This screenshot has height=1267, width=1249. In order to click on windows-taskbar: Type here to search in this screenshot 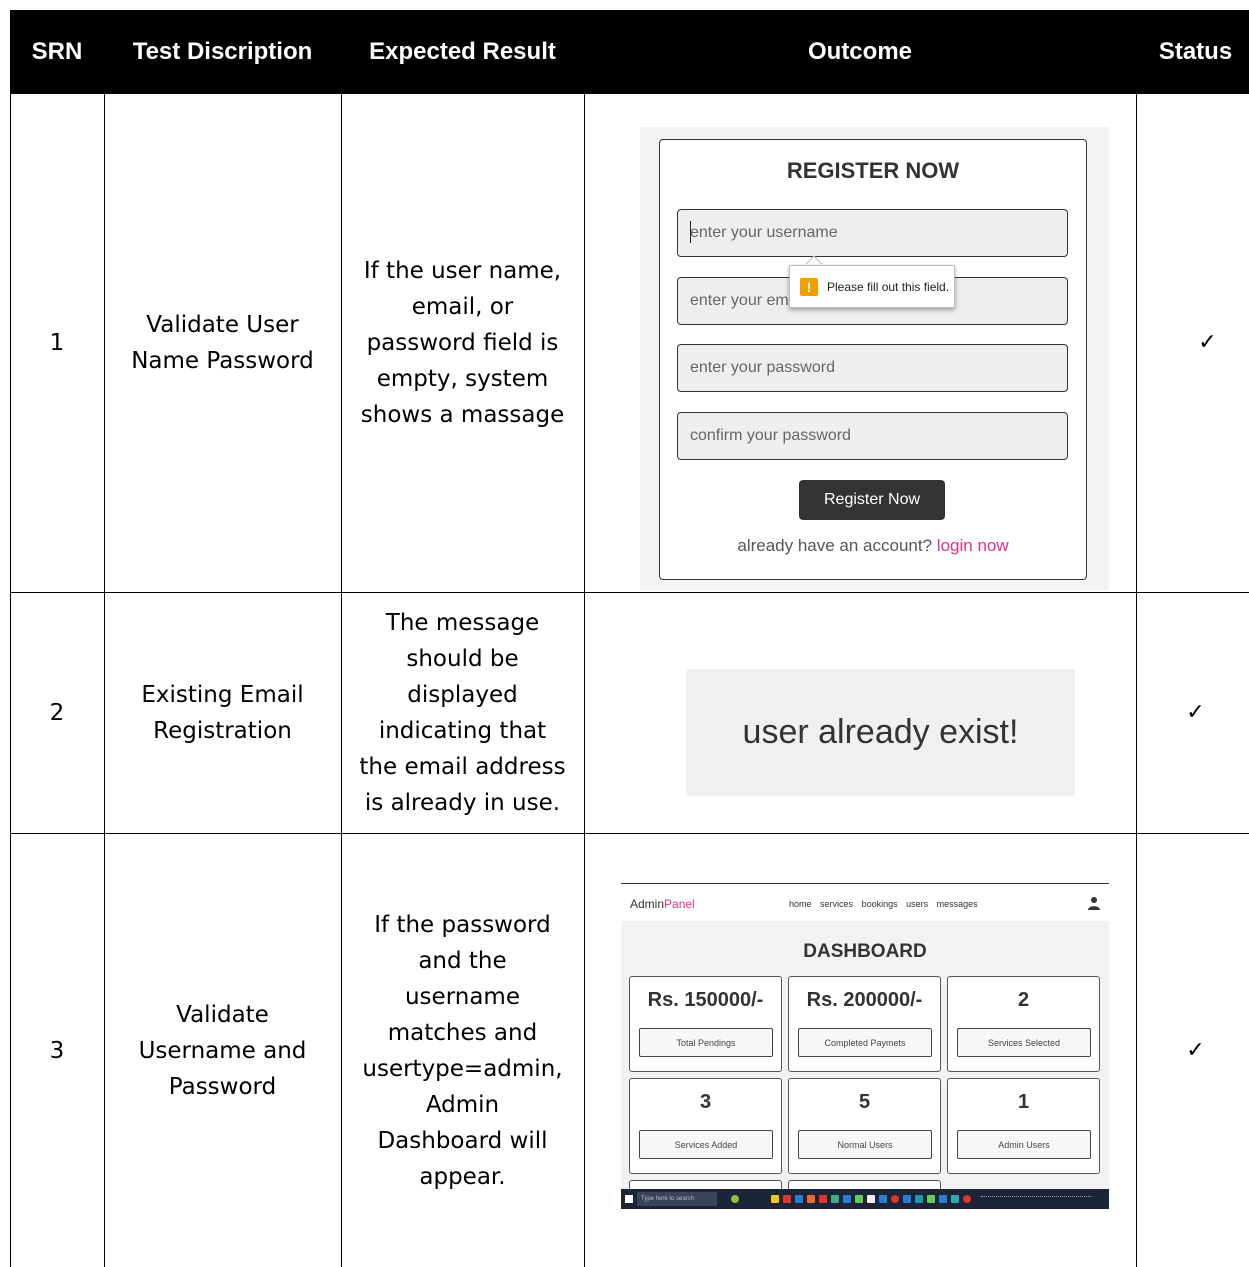, I will do `click(865, 1199)`.